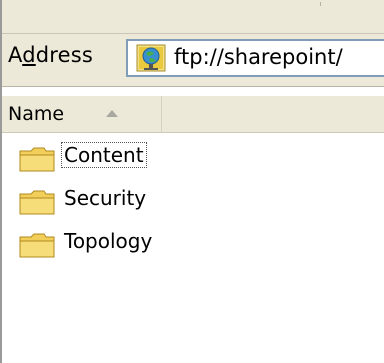  What do you see at coordinates (82, 114) in the screenshot?
I see `column-header-name: Name` at bounding box center [82, 114].